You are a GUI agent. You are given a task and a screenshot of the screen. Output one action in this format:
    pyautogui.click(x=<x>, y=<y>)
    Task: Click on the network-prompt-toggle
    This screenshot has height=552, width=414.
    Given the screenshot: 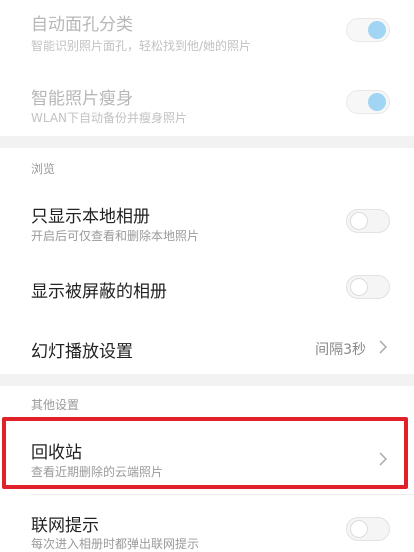 What is the action you would take?
    pyautogui.click(x=368, y=529)
    